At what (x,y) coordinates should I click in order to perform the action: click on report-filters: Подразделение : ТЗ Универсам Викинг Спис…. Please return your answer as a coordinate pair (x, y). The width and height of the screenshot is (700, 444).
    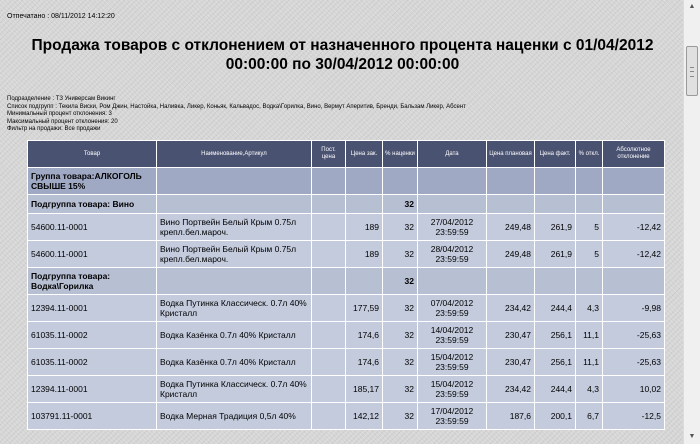
    Looking at the image, I should click on (236, 115).